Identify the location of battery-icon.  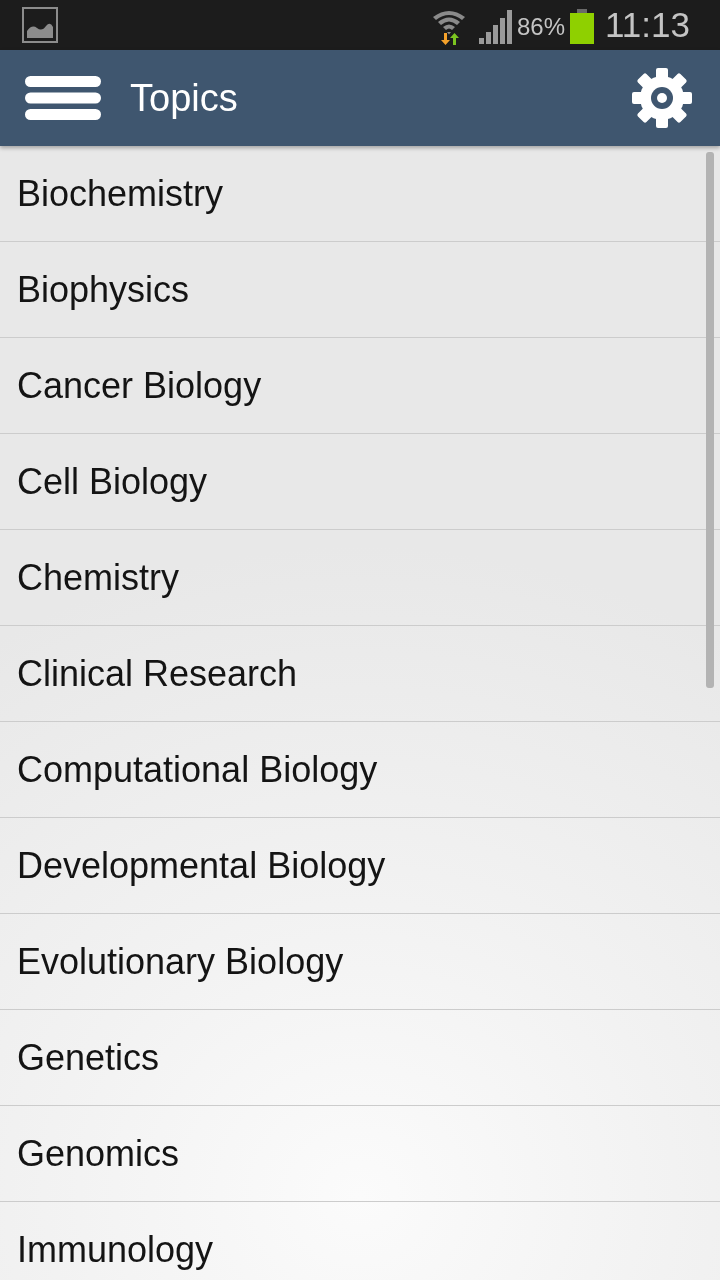
(582, 26).